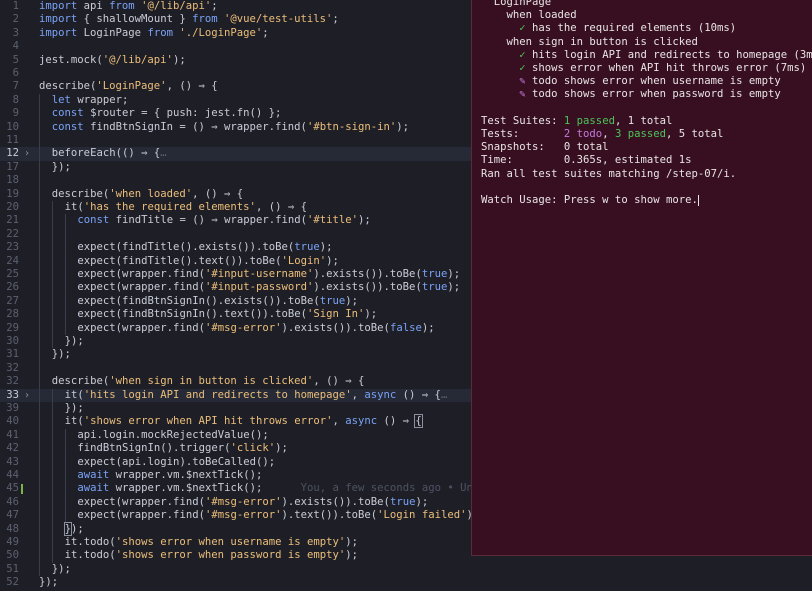  What do you see at coordinates (71, 59) in the screenshot?
I see `code-token: jest.mock(` at bounding box center [71, 59].